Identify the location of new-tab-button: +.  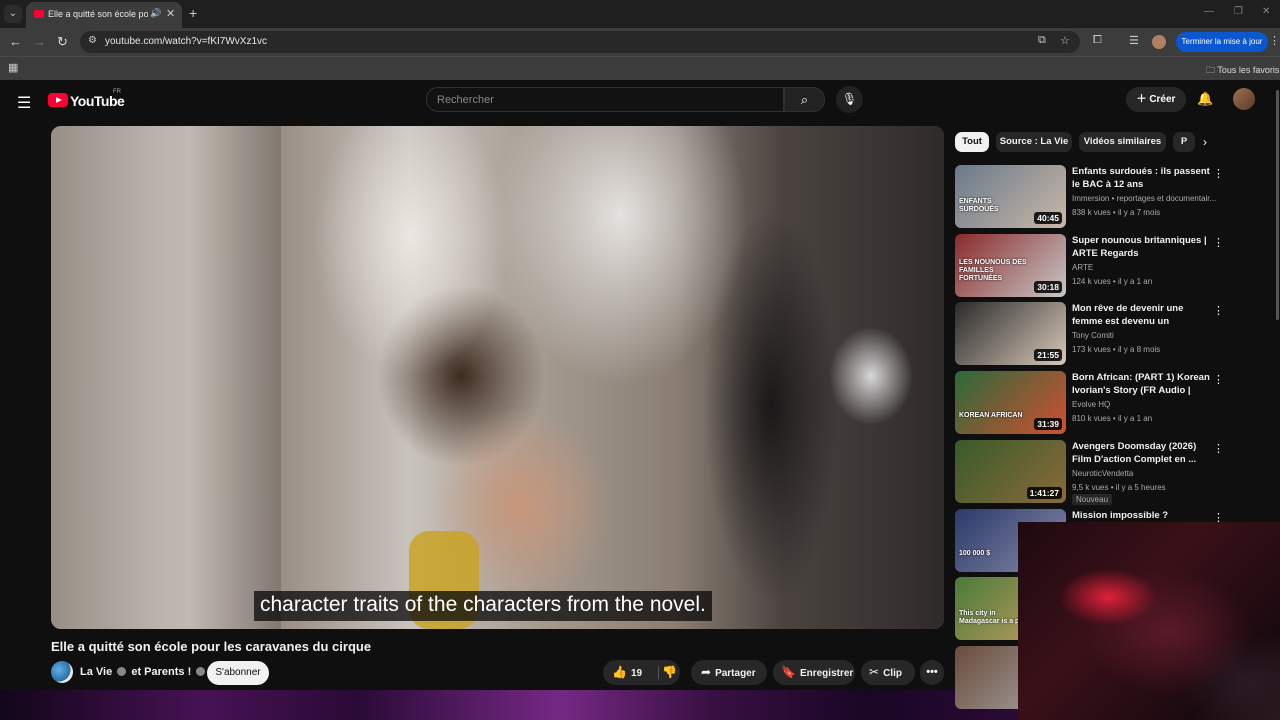
(193, 13).